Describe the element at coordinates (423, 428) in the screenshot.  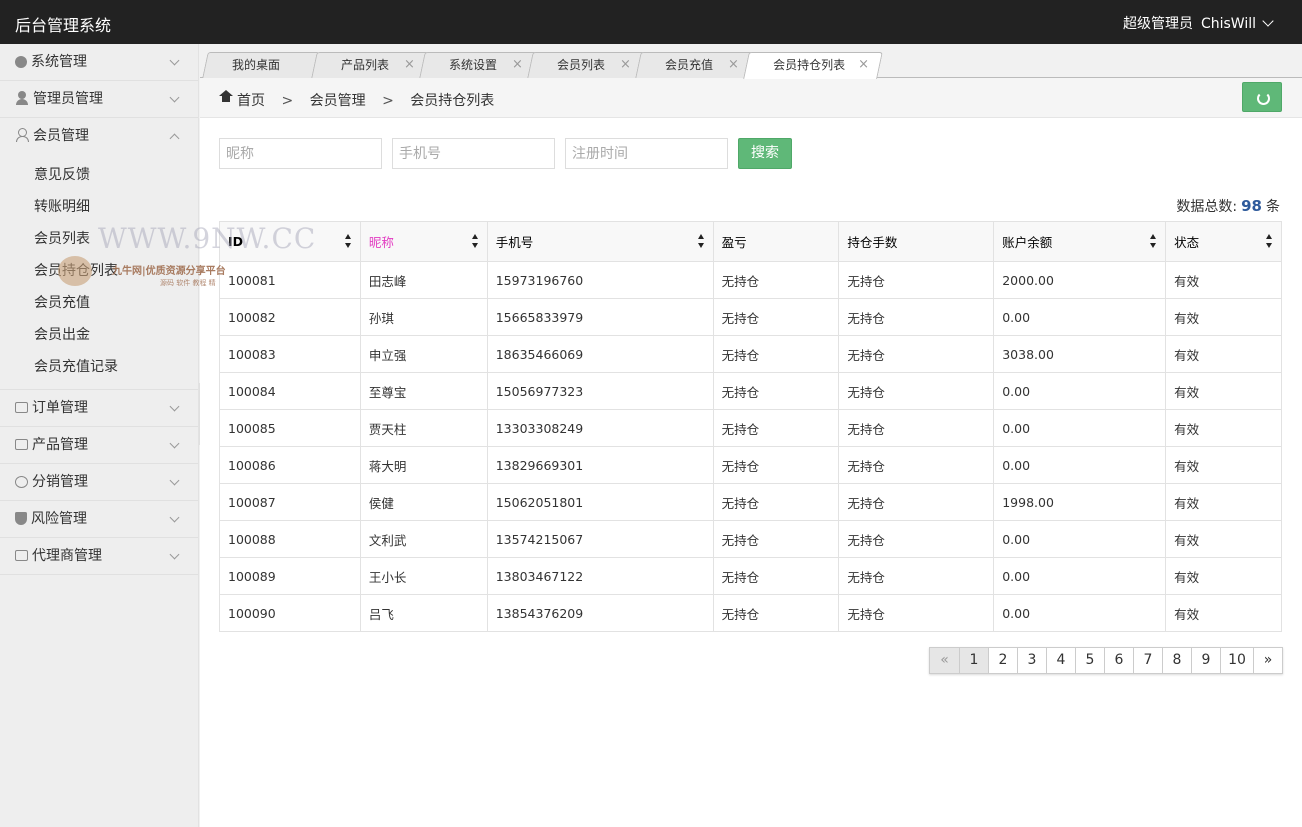
I see `table-cell: 贾天柱` at that location.